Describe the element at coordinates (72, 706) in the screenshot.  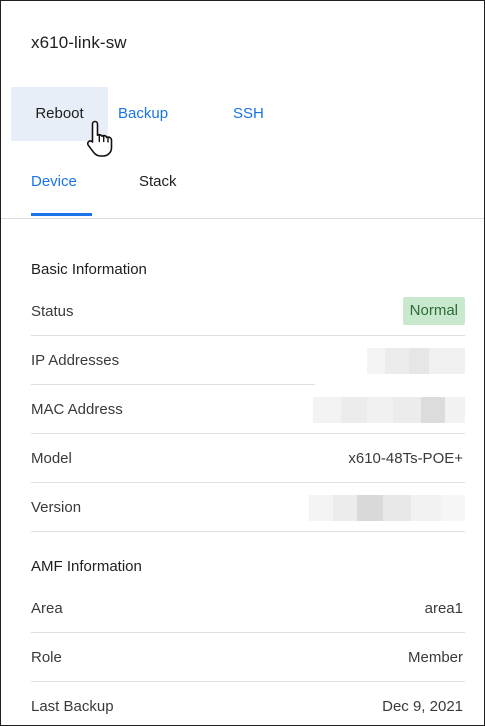
I see `last-backup-label: Last Backup` at that location.